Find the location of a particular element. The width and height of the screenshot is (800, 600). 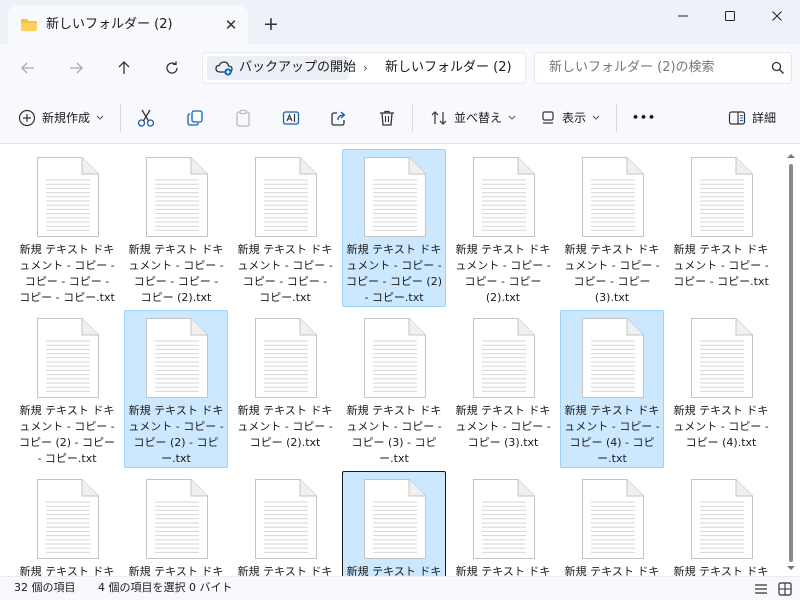

address-bar: バックアップの開始 › 新しいフォルダー (2) is located at coordinates (364, 68).